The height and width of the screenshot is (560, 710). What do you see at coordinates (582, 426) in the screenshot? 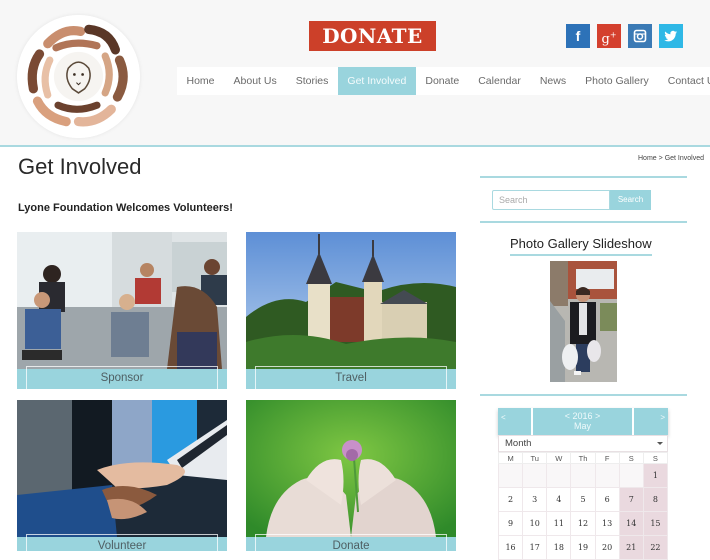
I see `calendar-month: May` at bounding box center [582, 426].